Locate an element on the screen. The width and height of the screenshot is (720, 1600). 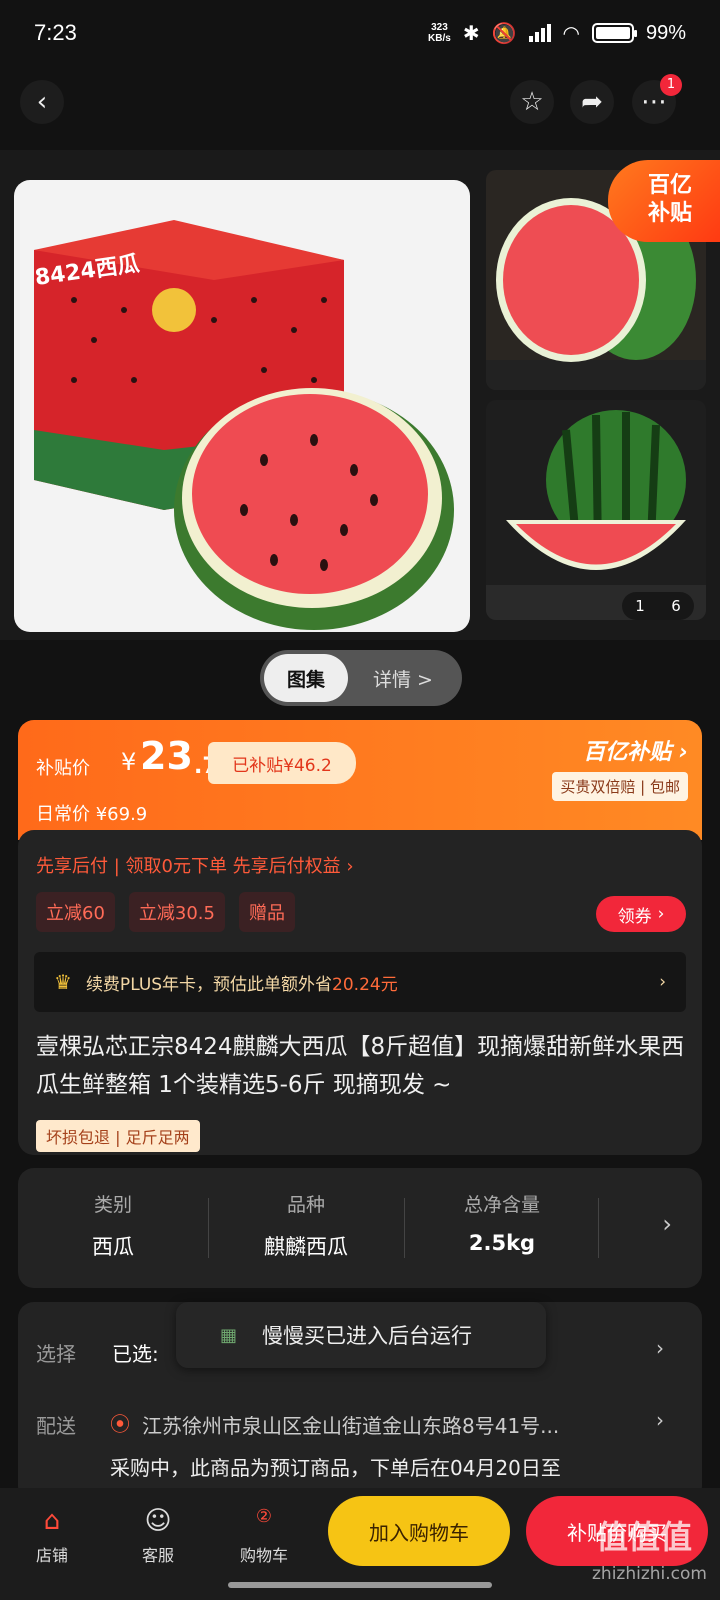
service-tag: 坏损包退 | 足斤足两 is located at coordinates (118, 1136).